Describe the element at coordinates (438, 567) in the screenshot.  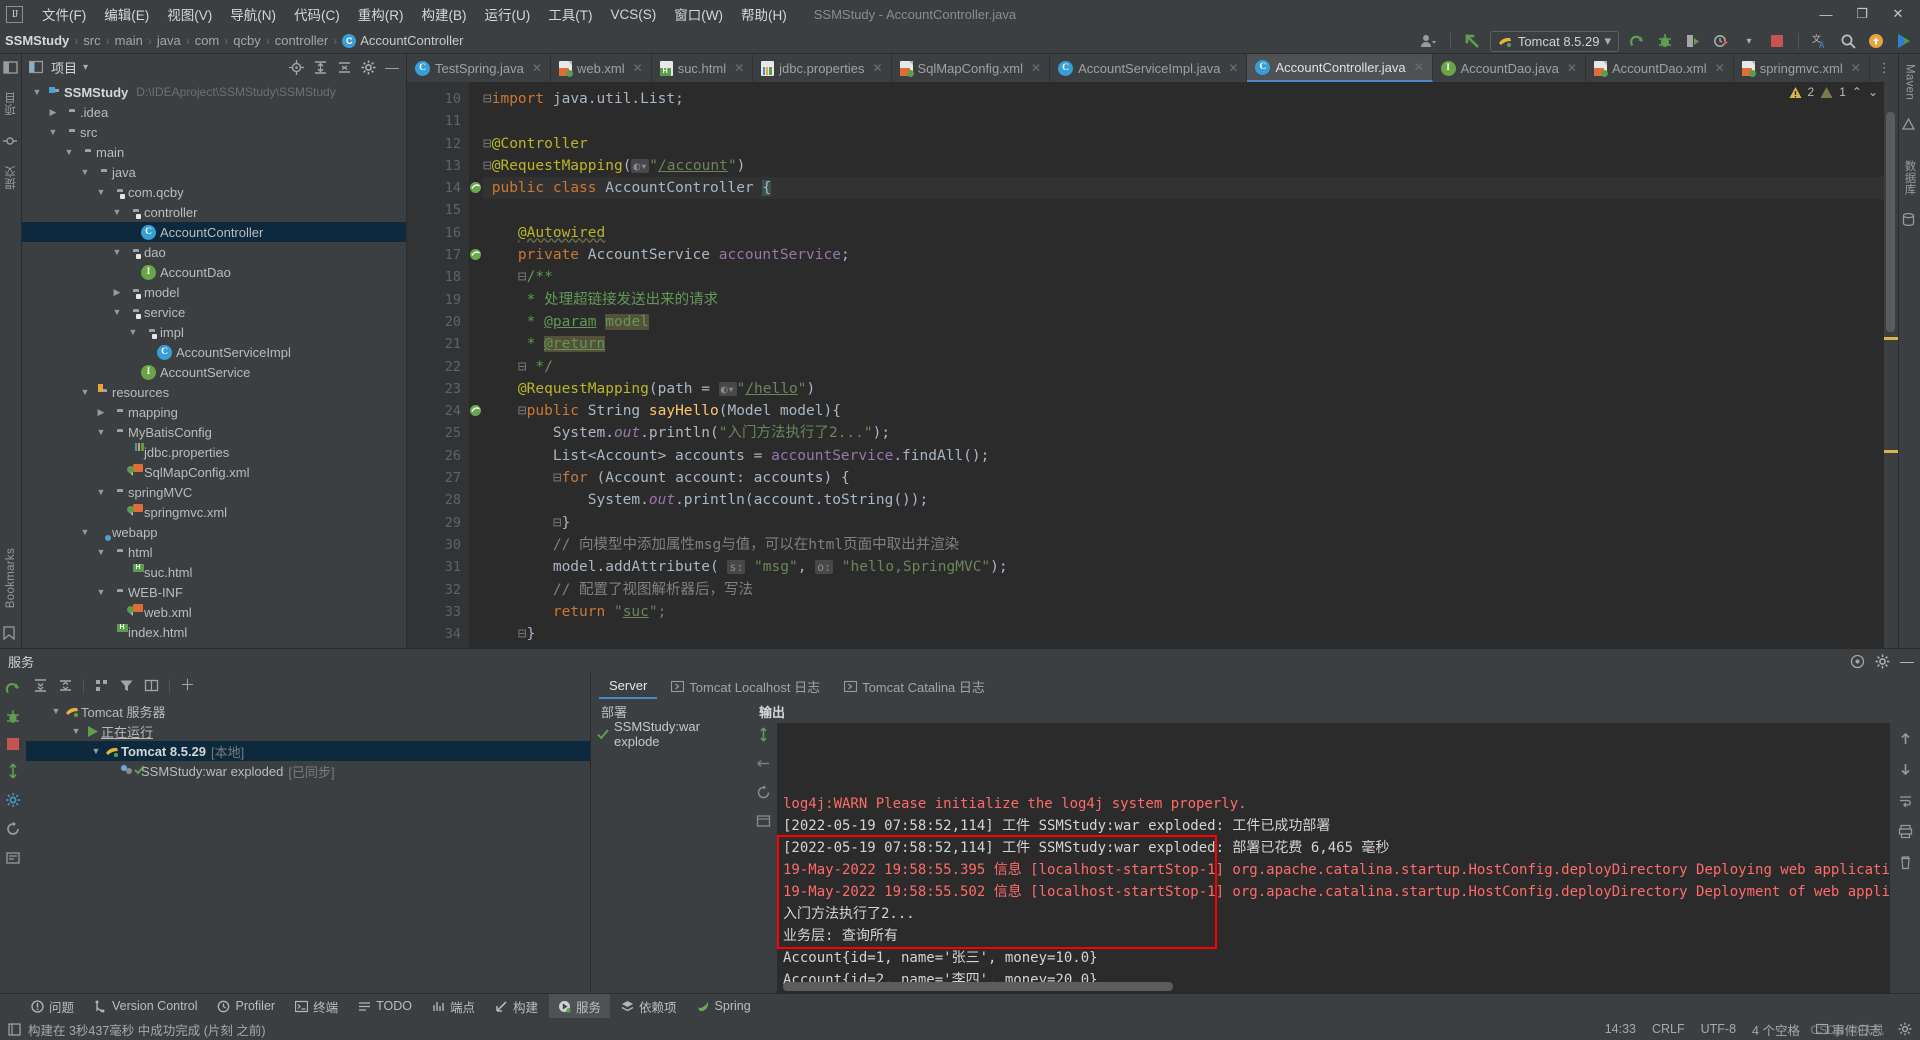
I see `line-number-31: 31` at that location.